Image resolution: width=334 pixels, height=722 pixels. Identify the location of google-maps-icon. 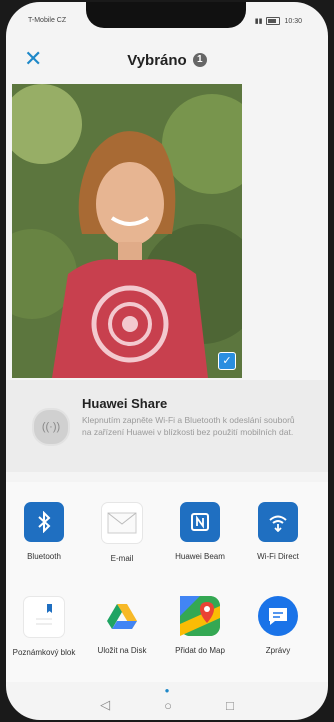
(200, 616).